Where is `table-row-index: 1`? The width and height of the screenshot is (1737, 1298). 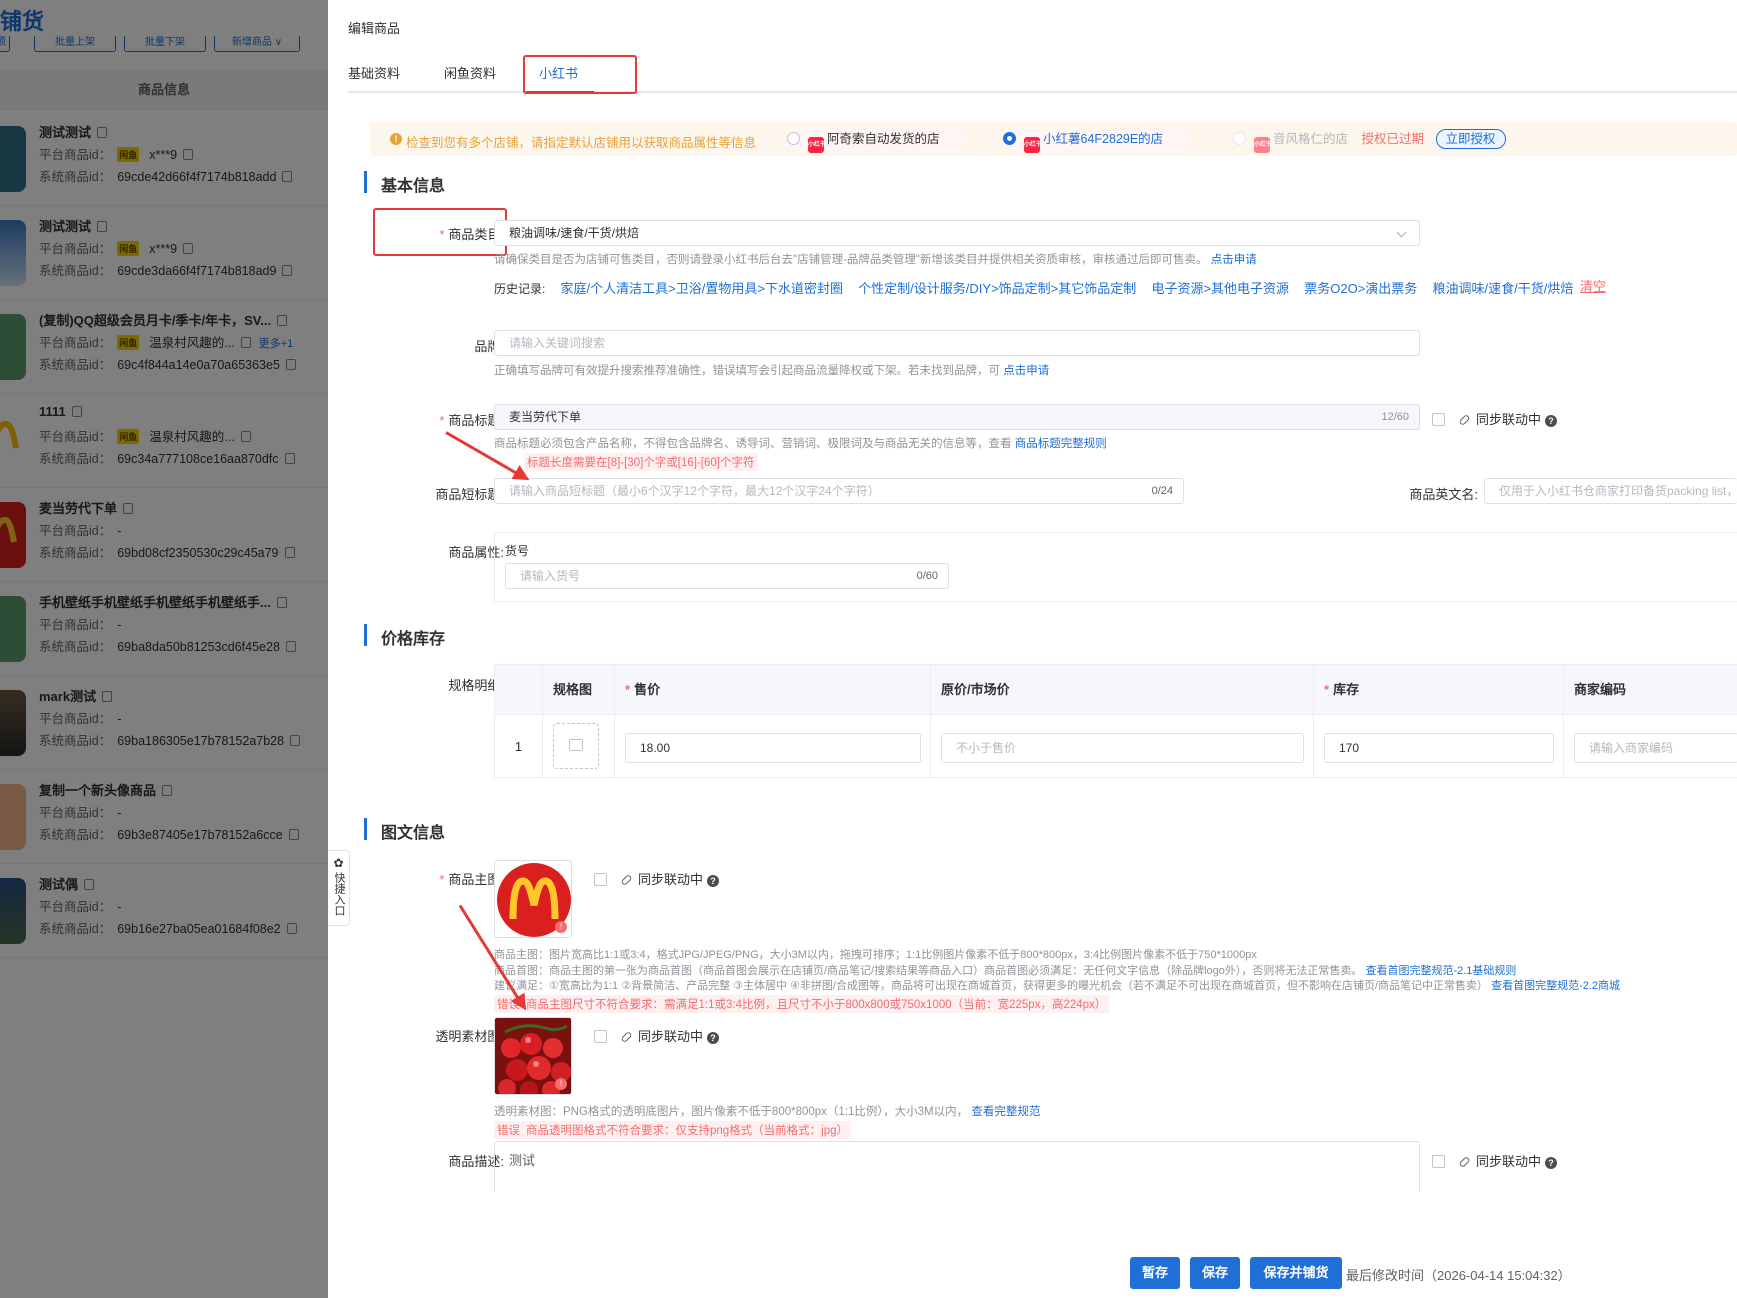
table-row-index: 1 is located at coordinates (519, 746).